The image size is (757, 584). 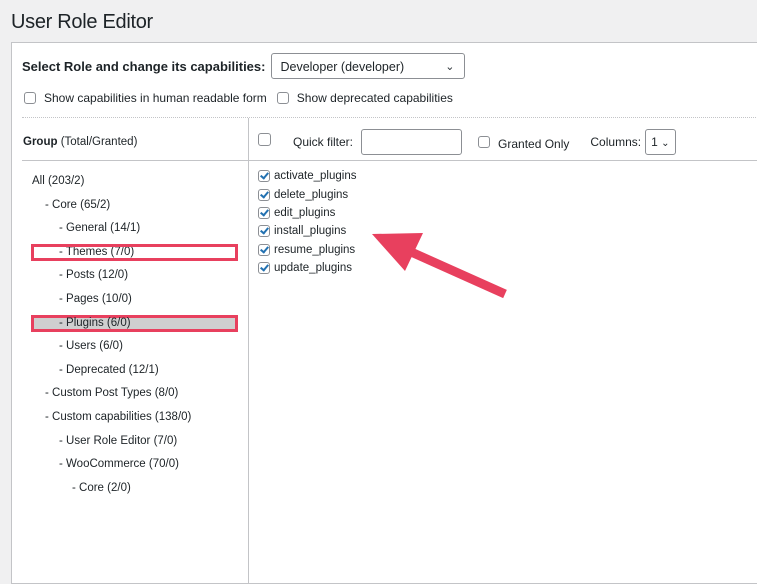 What do you see at coordinates (452, 270) in the screenshot?
I see `arrow-shaft` at bounding box center [452, 270].